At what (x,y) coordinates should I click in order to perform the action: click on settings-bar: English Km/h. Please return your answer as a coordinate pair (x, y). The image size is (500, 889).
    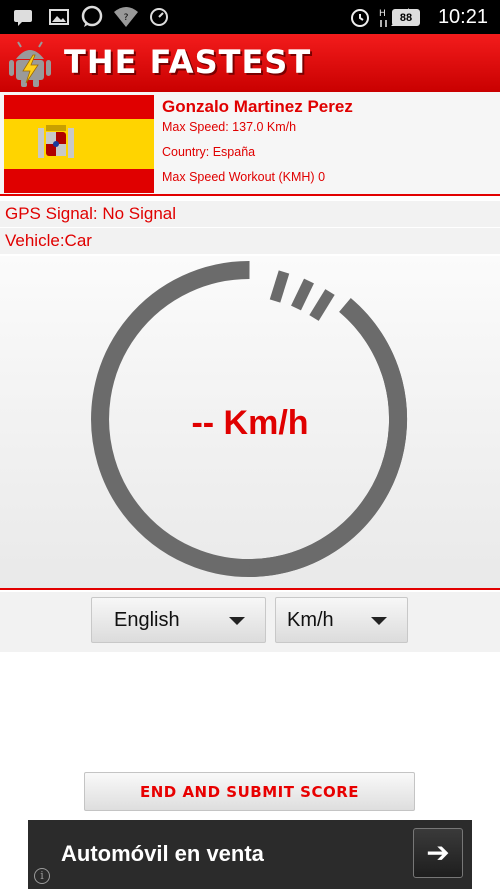
    Looking at the image, I should click on (250, 622).